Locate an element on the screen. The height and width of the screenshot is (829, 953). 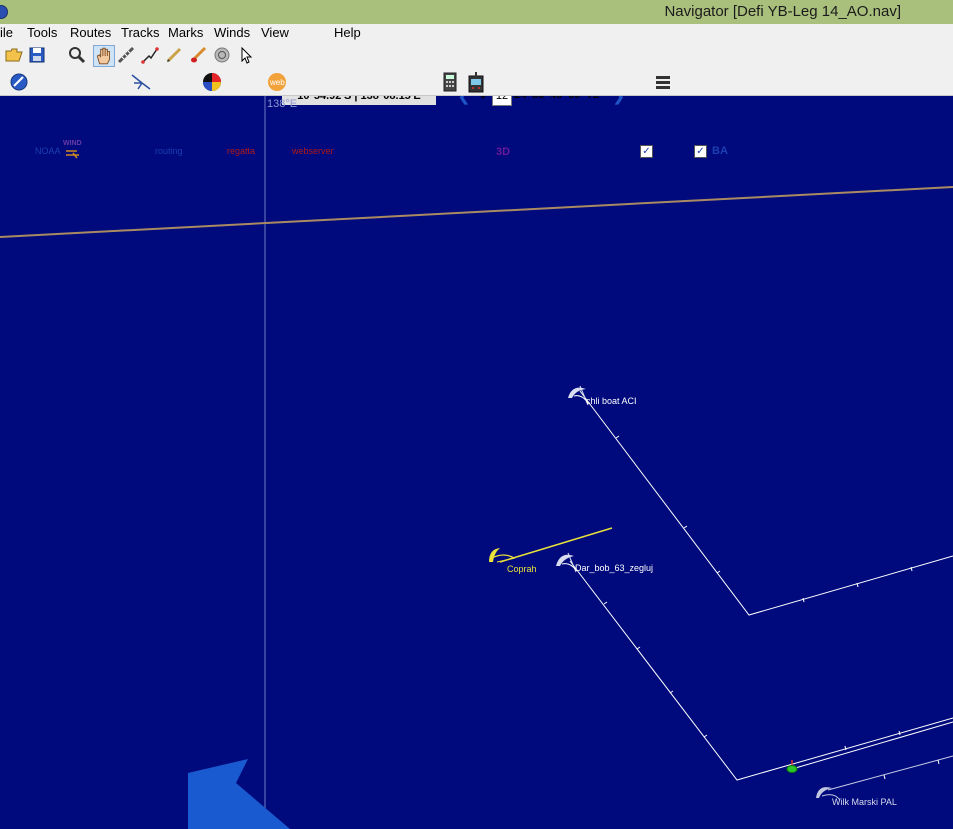
webserver-icon: web is located at coordinates (277, 82).